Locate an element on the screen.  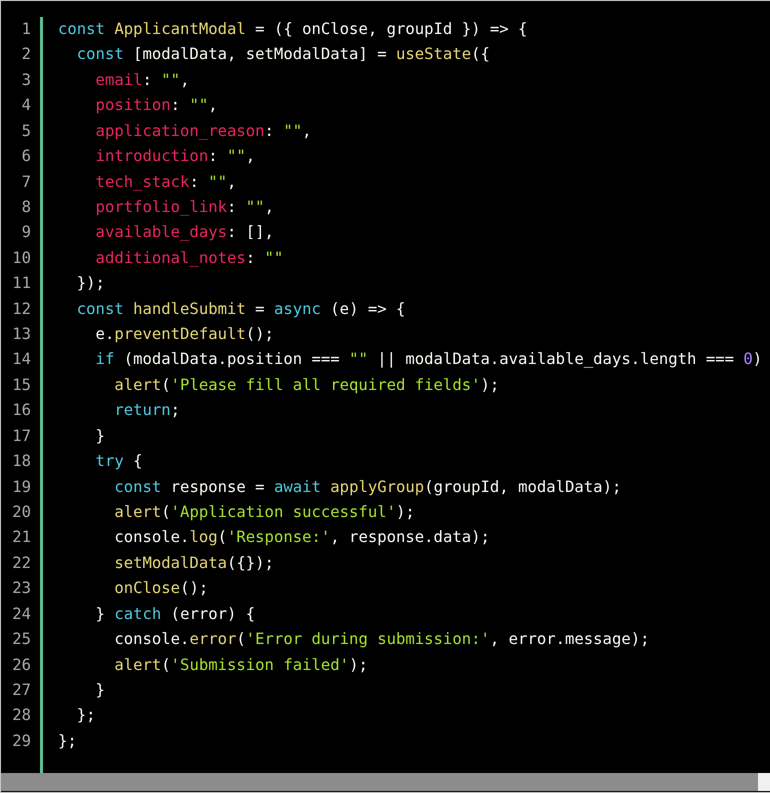
line-number: 14 is located at coordinates (21, 359).